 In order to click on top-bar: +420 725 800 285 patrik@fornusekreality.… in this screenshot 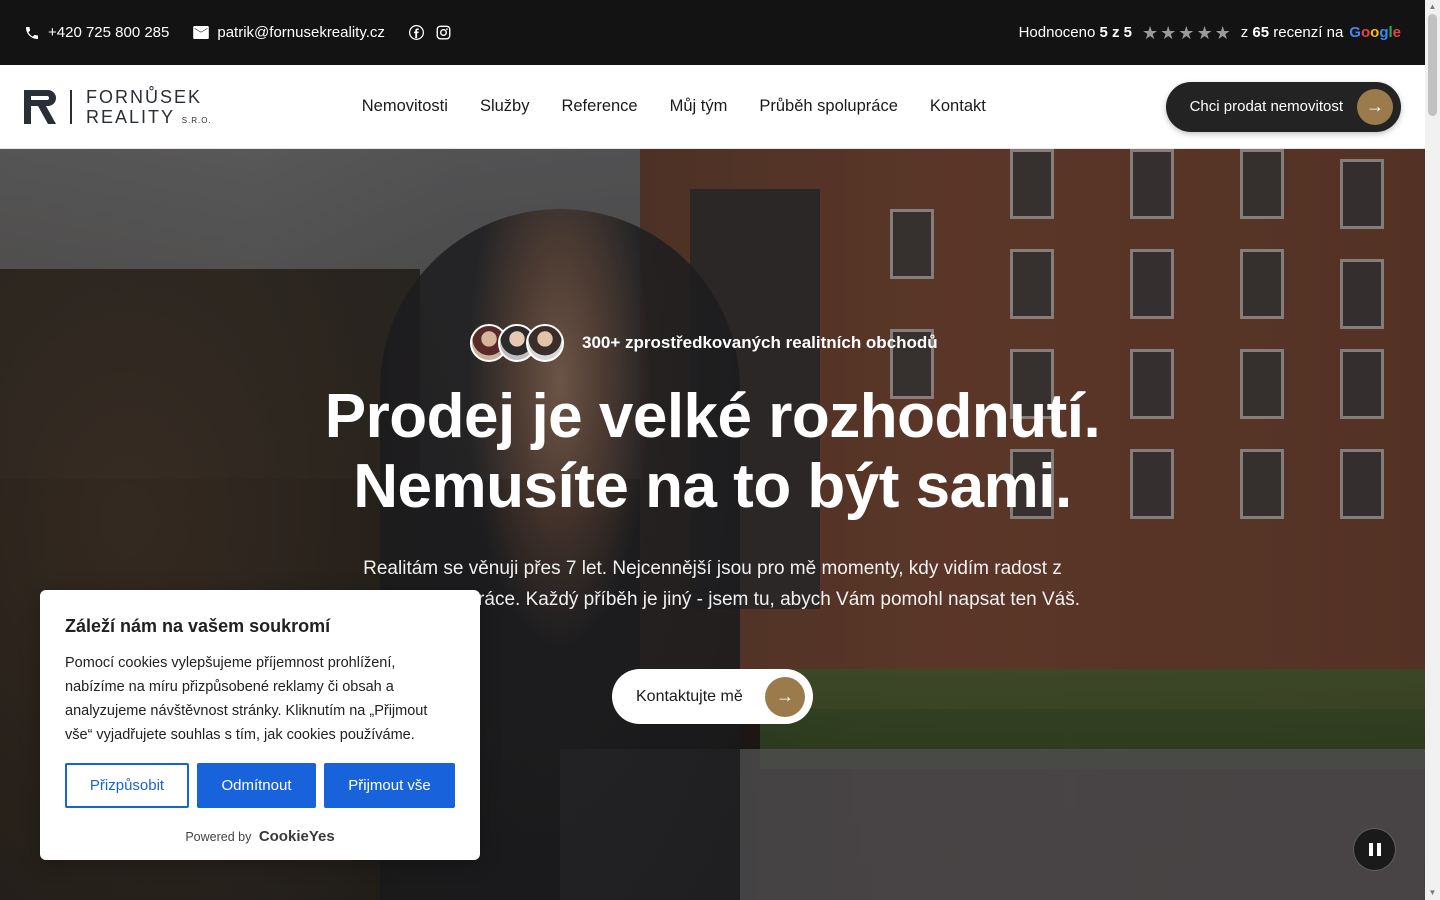, I will do `click(712, 32)`.